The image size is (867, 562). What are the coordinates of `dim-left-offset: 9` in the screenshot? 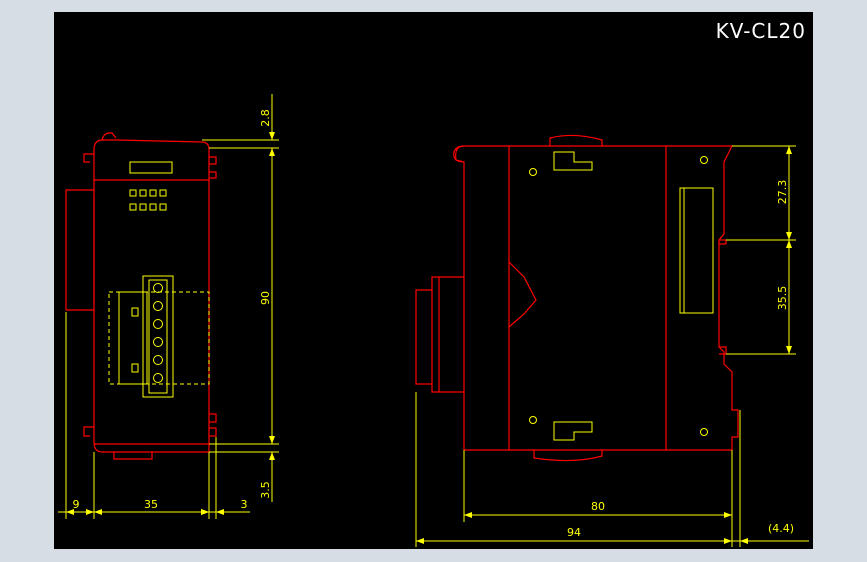 It's located at (76, 504).